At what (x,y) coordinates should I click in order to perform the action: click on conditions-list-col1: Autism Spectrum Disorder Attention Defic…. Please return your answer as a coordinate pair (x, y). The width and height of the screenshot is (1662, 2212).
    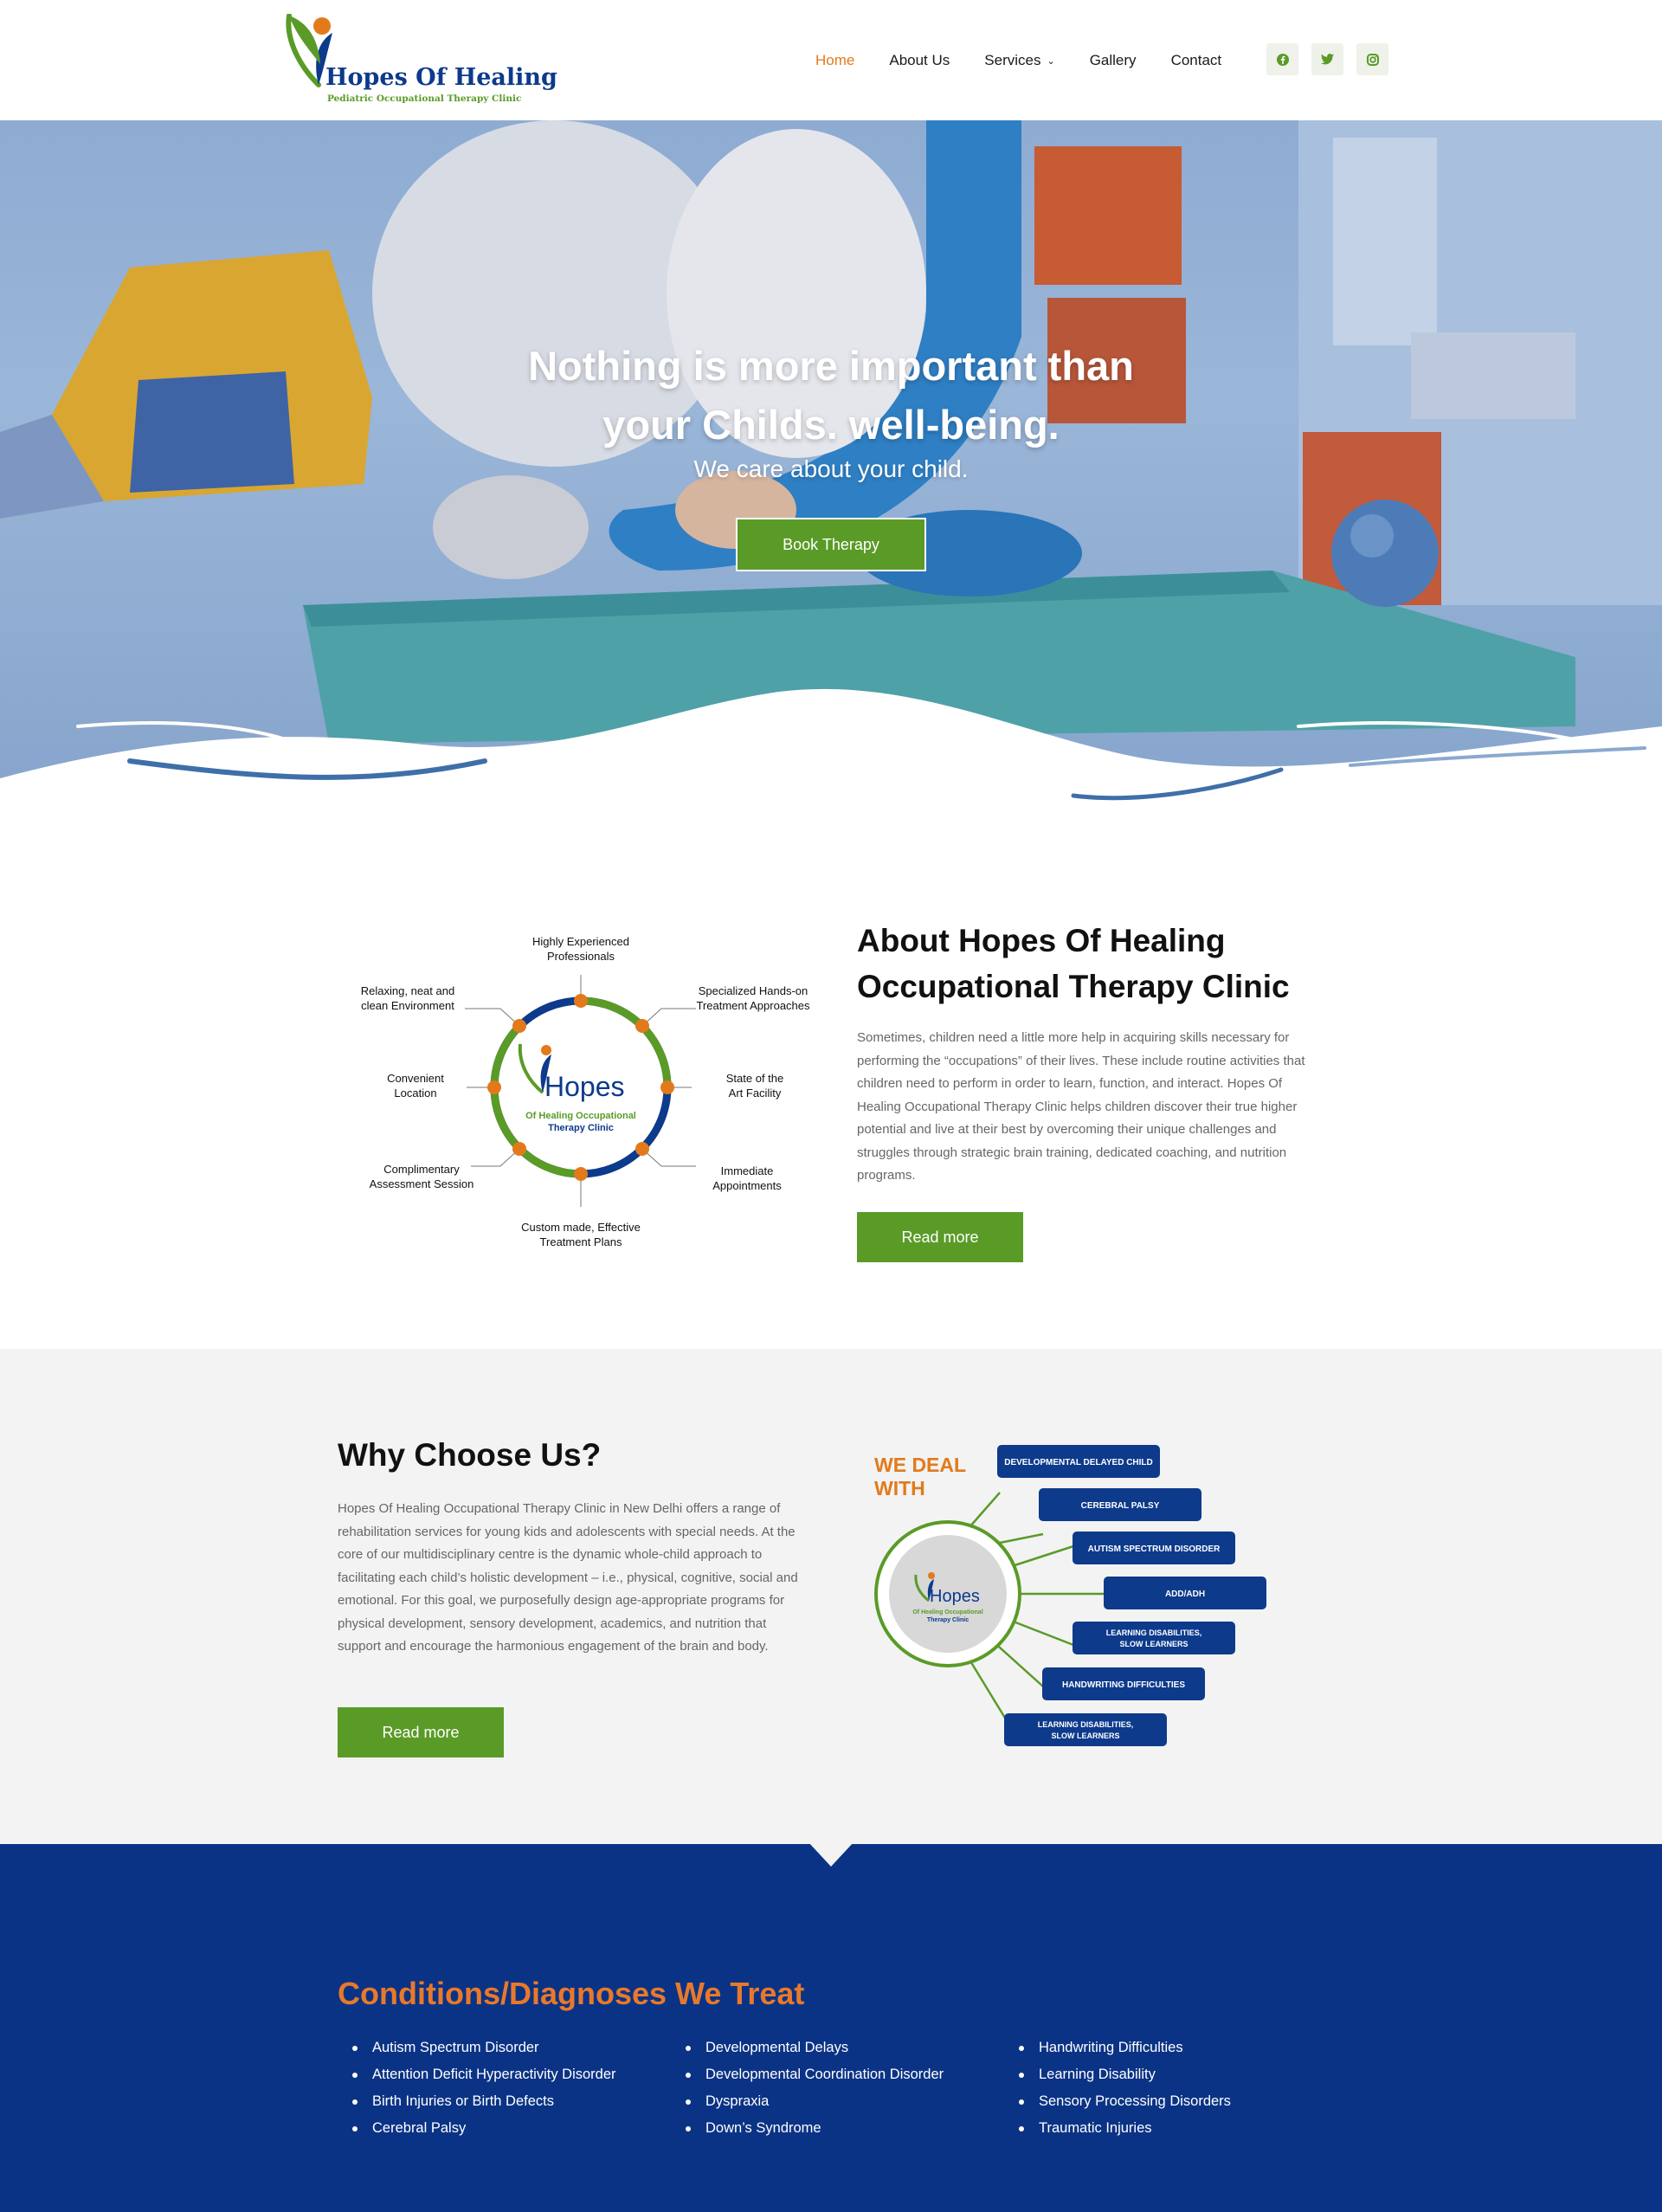
    Looking at the image, I should click on (483, 2088).